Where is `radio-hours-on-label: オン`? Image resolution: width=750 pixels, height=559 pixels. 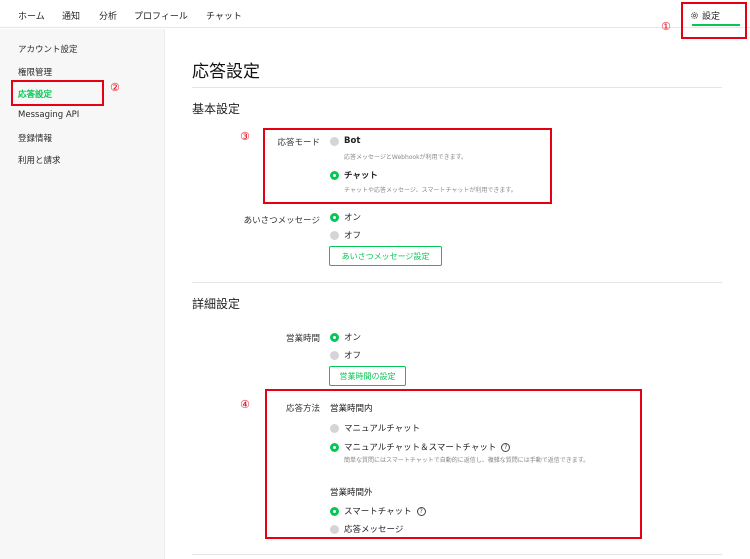
radio-hours-on-label: オン is located at coordinates (353, 338).